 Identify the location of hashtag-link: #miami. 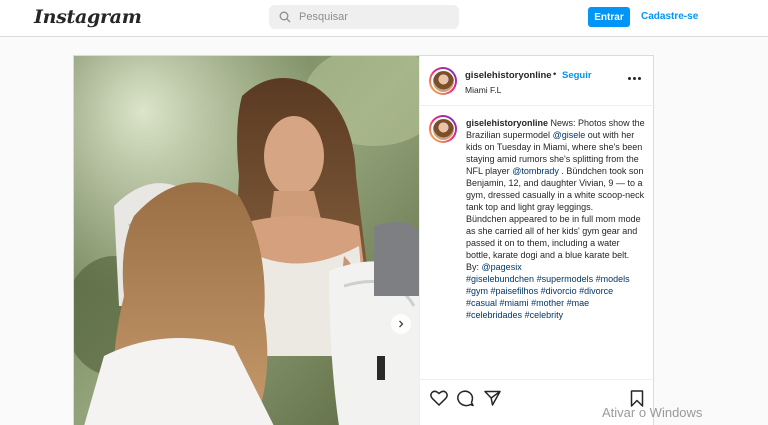
(514, 303).